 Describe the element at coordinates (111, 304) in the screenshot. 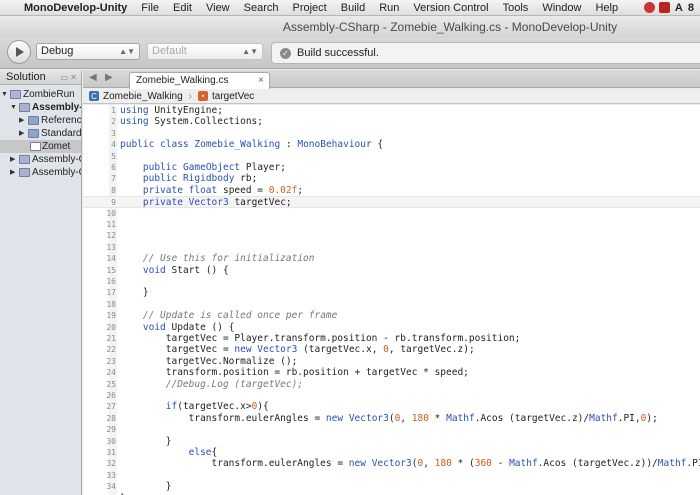

I see `line-number: 18` at that location.